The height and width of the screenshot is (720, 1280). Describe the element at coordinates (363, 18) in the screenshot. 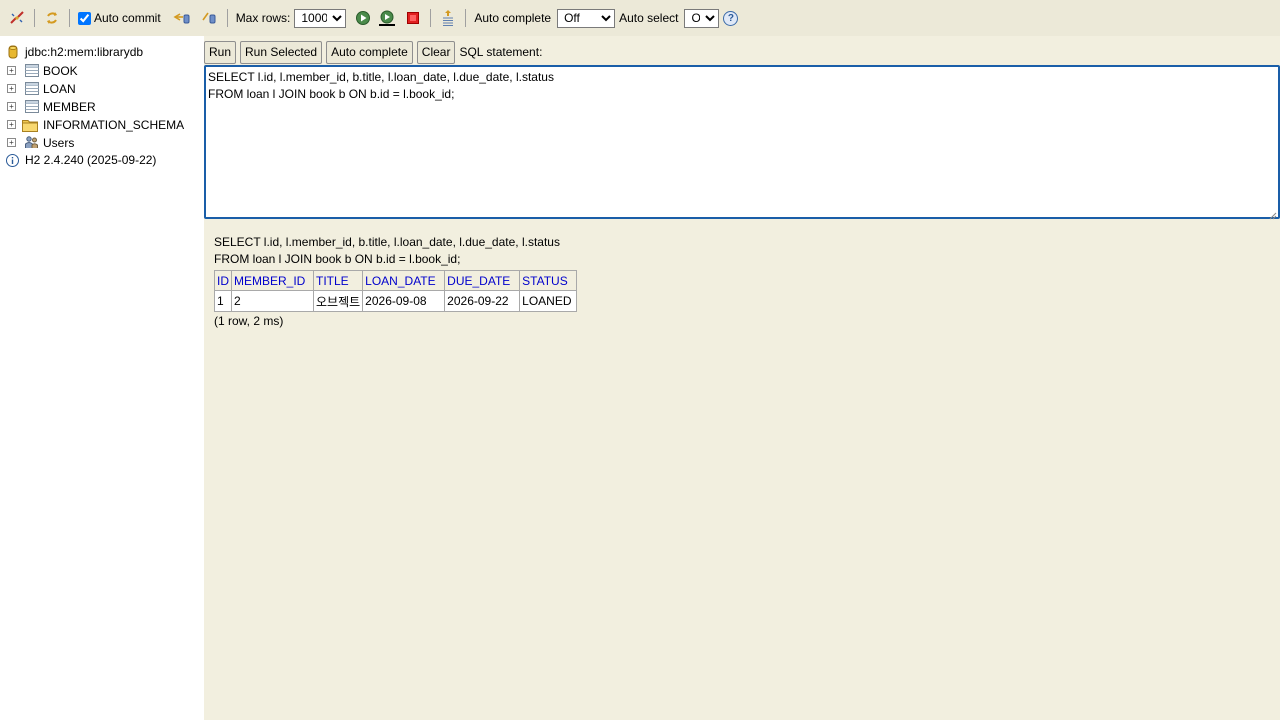

I see `run-icon` at that location.